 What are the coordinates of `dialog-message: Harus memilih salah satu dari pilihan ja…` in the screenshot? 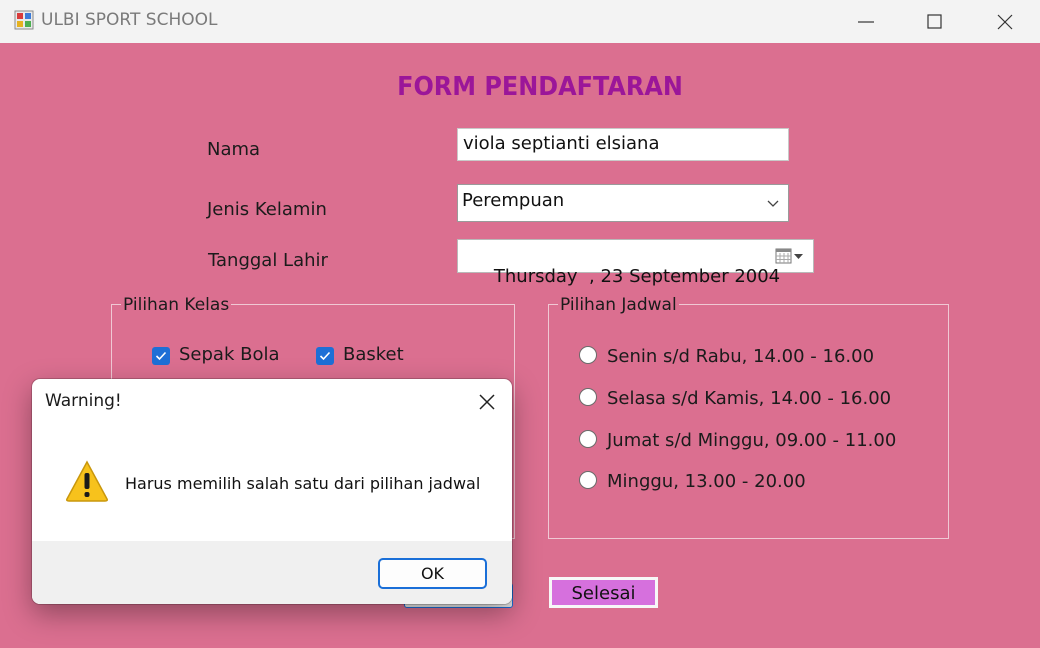 It's located at (303, 483).